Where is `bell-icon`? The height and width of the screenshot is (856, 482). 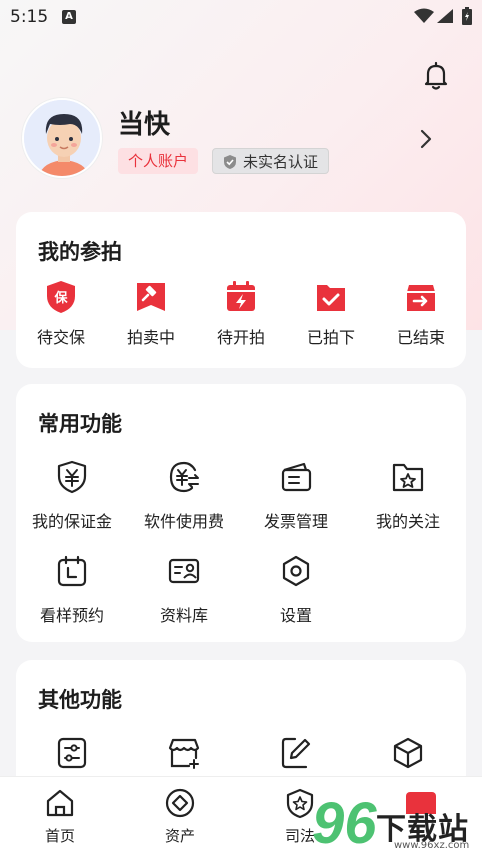
bell-icon is located at coordinates (436, 76).